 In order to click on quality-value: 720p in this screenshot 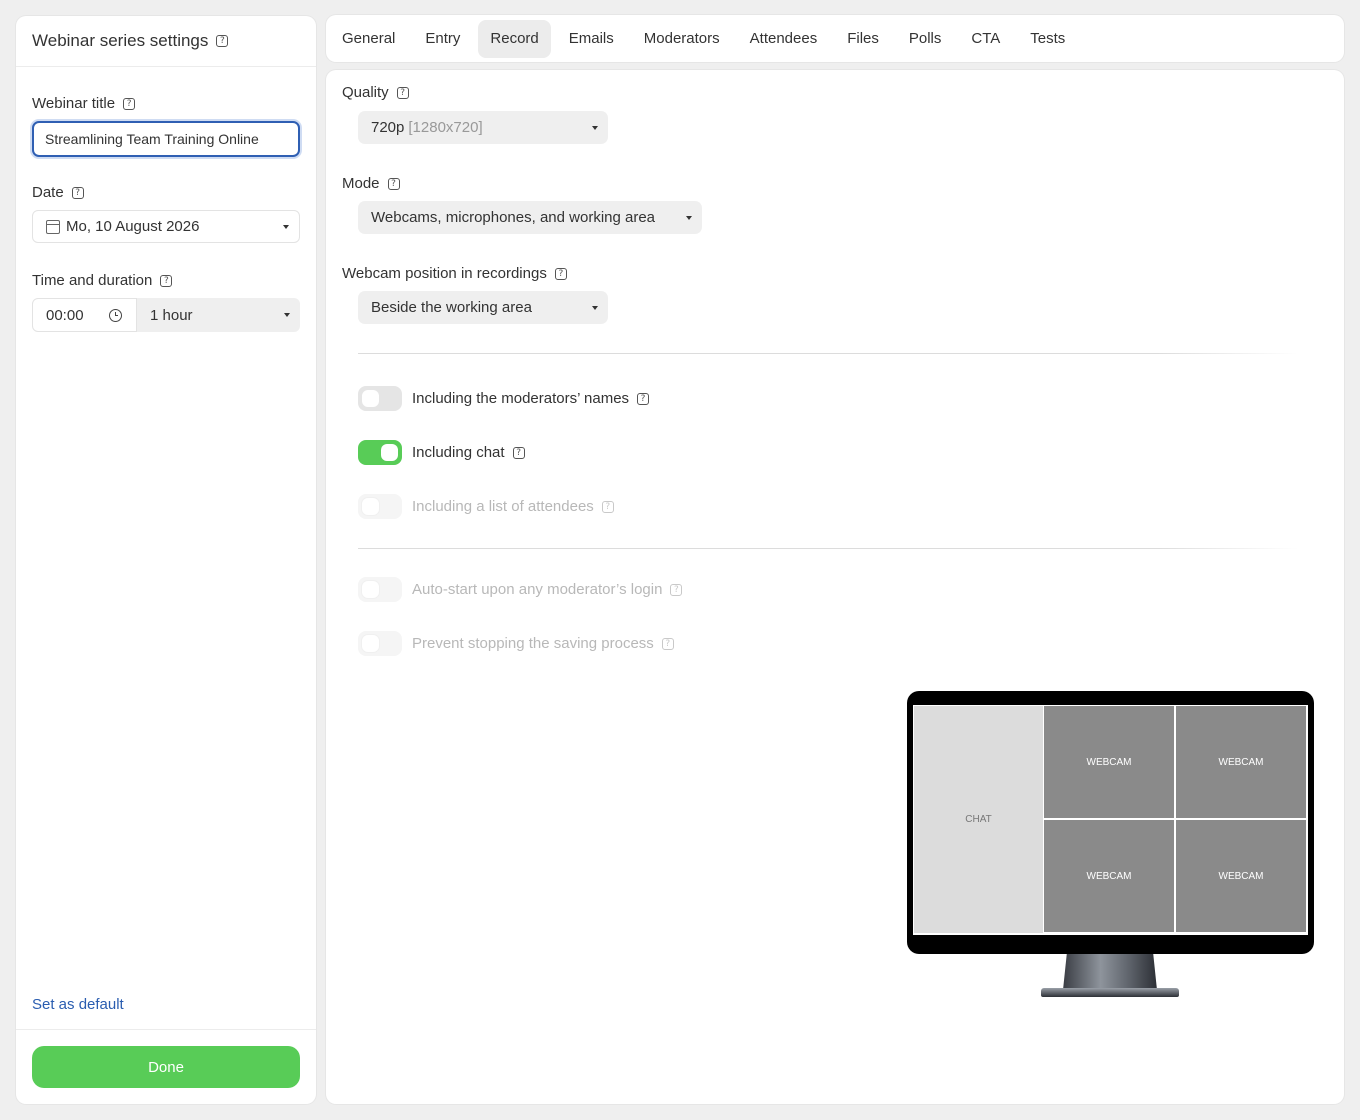, I will do `click(388, 127)`.